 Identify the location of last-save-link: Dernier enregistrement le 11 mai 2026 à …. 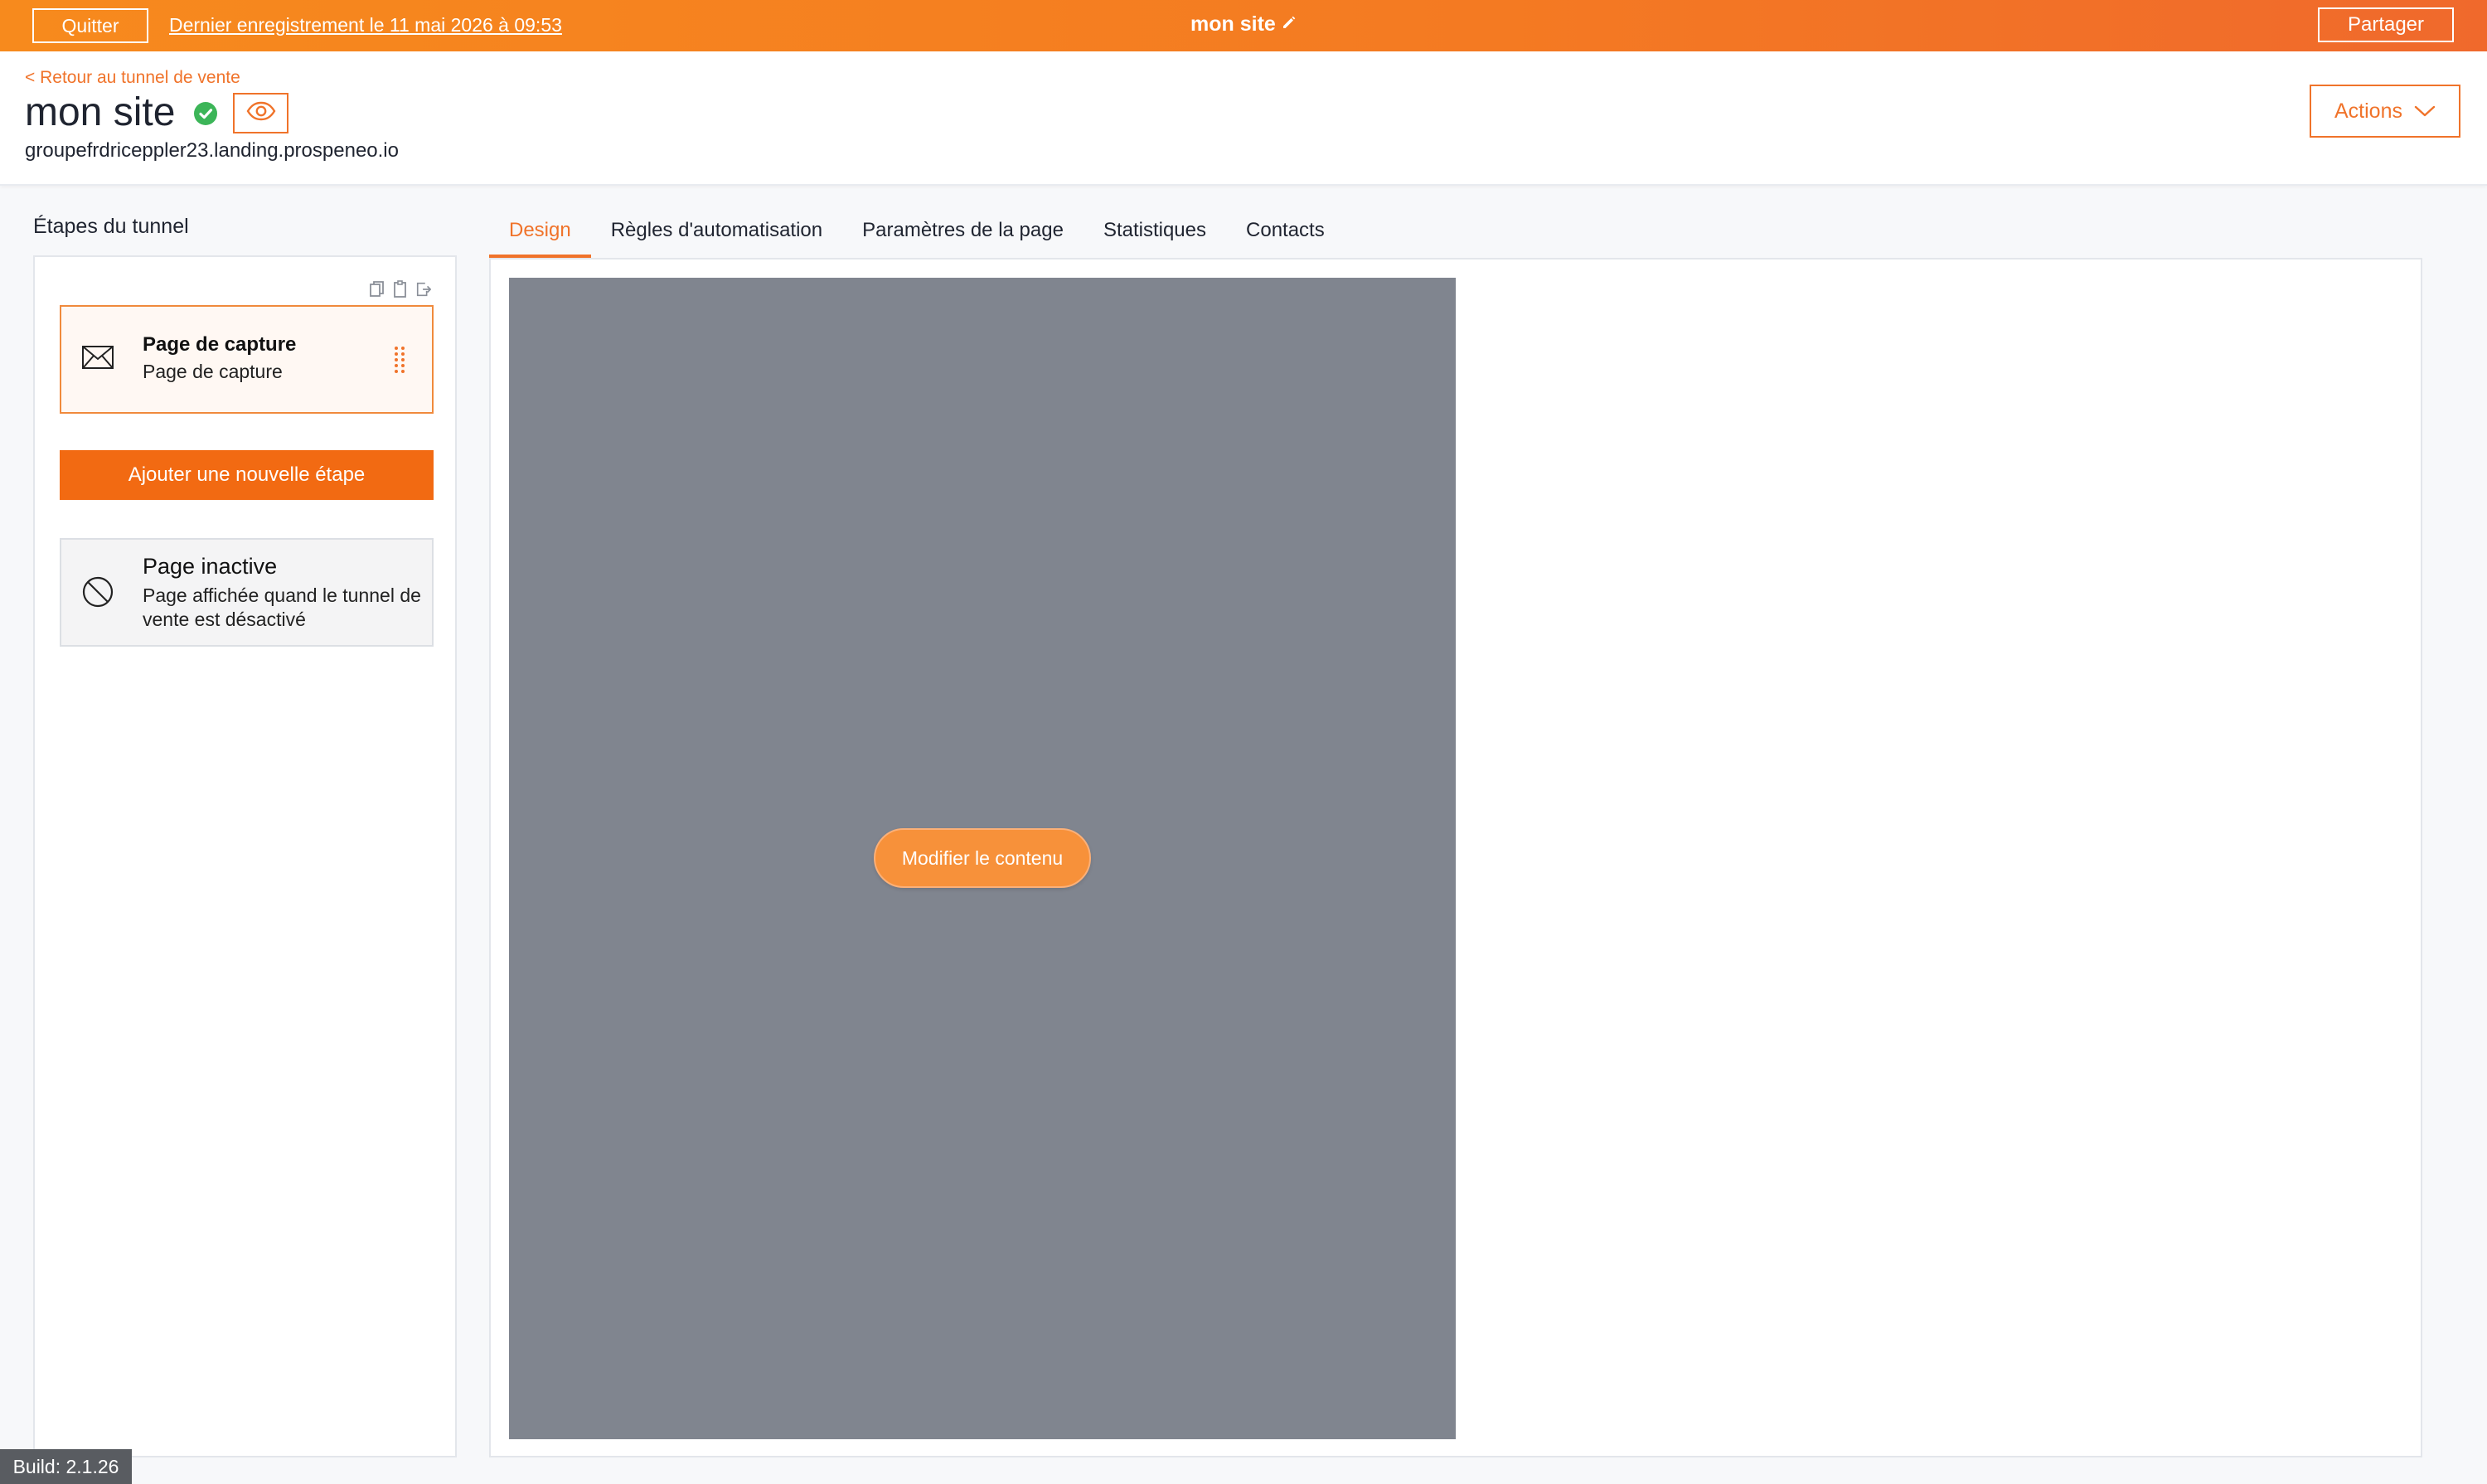
(365, 25).